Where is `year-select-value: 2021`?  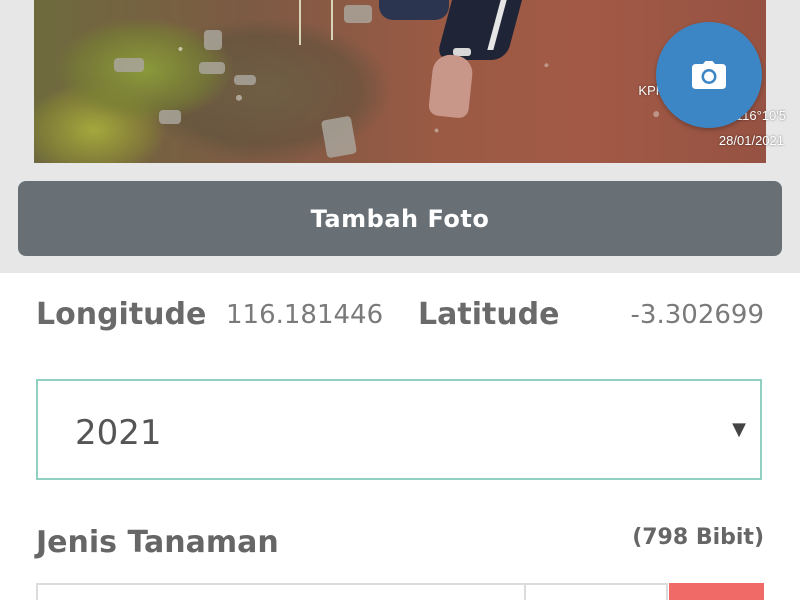
year-select-value: 2021 is located at coordinates (118, 433).